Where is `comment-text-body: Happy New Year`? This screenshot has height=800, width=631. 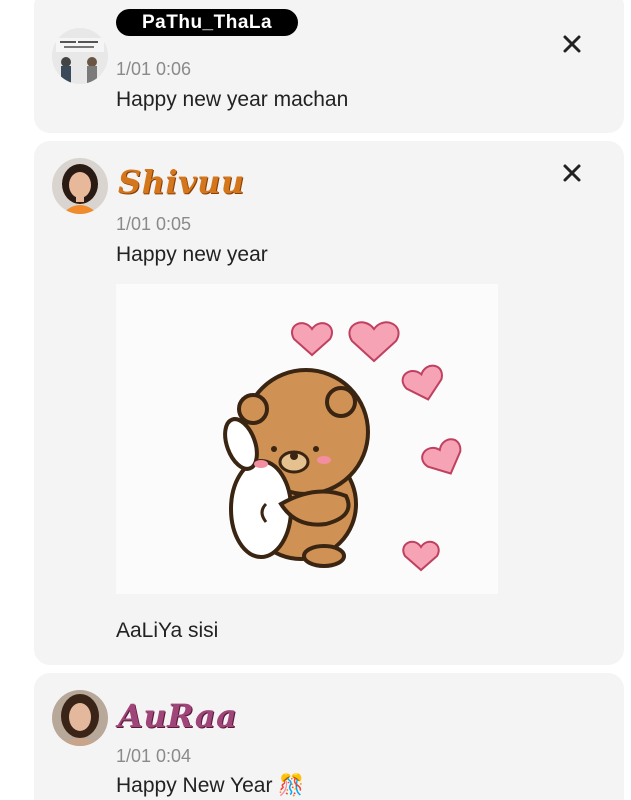 comment-text-body: Happy New Year is located at coordinates (194, 785).